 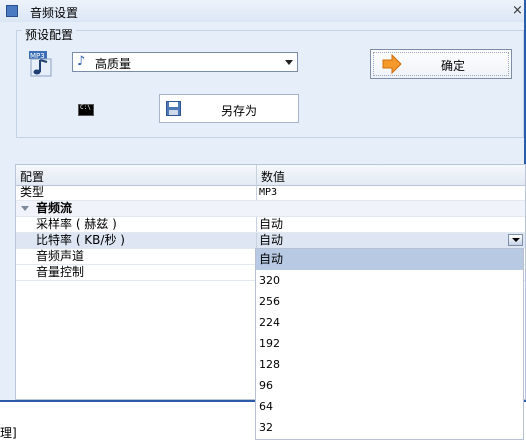 What do you see at coordinates (238, 111) in the screenshot?
I see `save-as-button-label: 另存为` at bounding box center [238, 111].